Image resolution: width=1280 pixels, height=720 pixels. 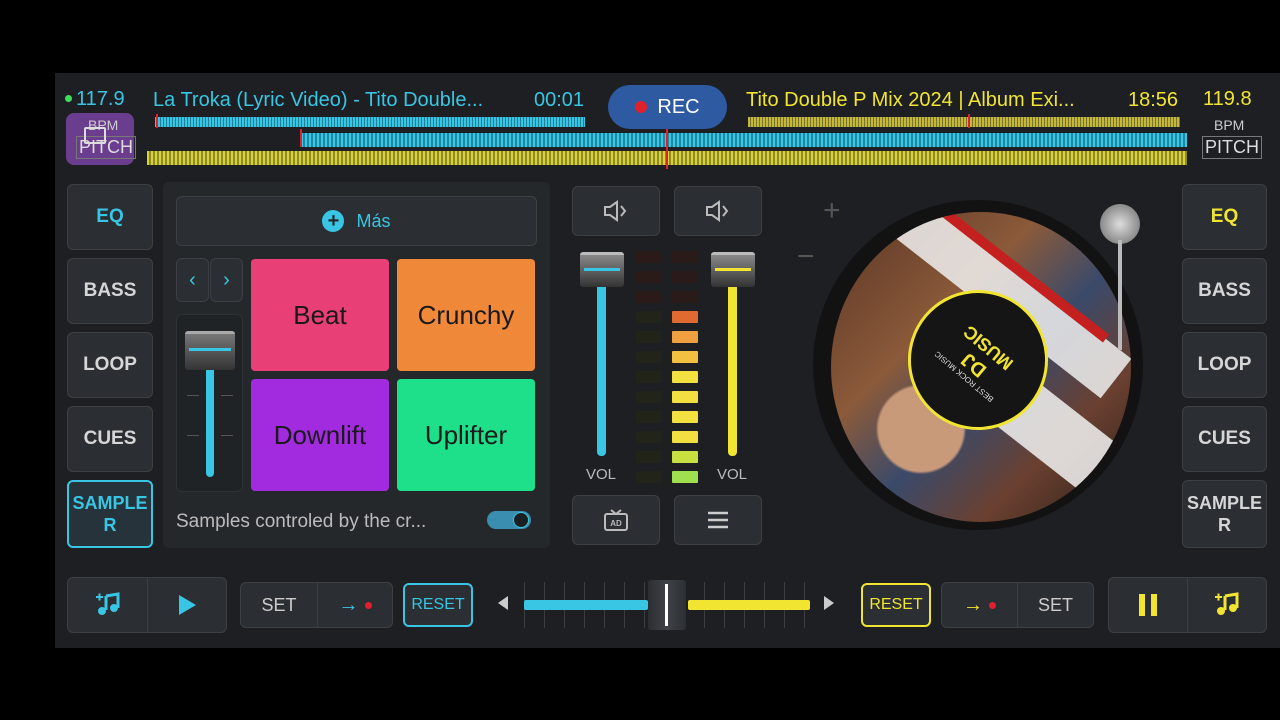 I want to click on sampler-prev-button: ‹, so click(x=192, y=280).